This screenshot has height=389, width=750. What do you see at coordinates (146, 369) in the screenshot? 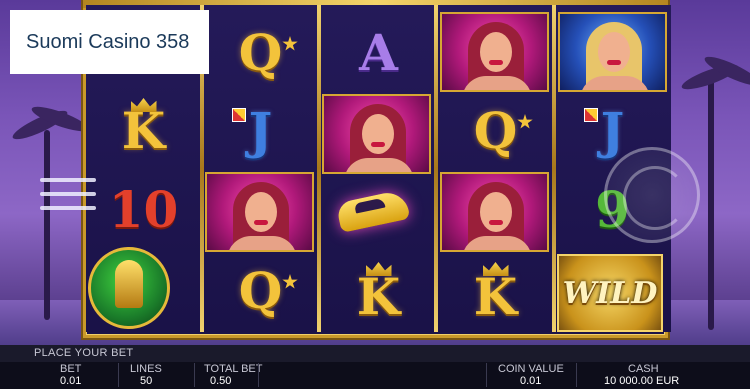
I see `lines-label: LINES` at bounding box center [146, 369].